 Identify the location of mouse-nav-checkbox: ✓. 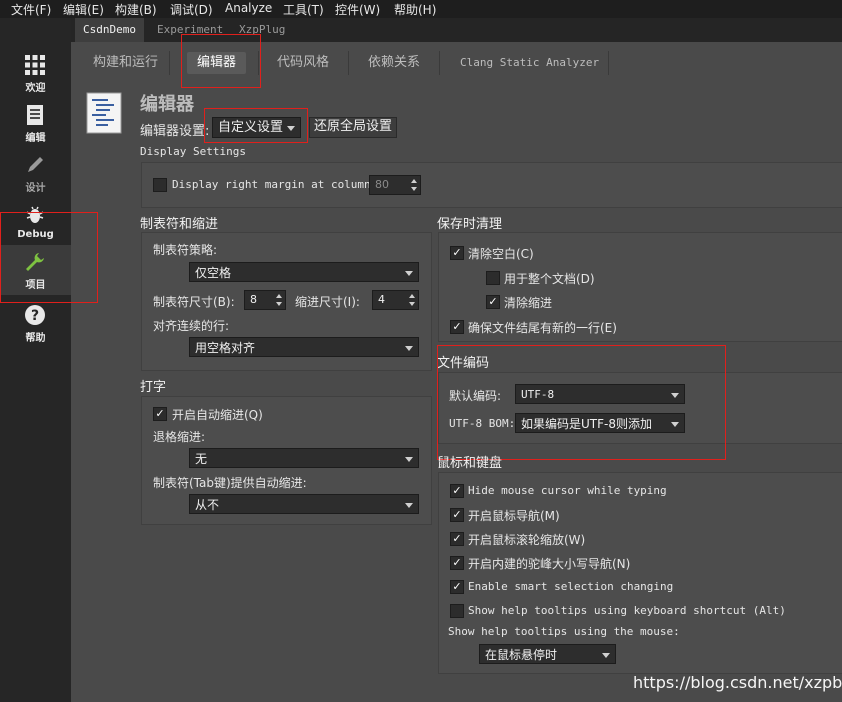
(457, 515).